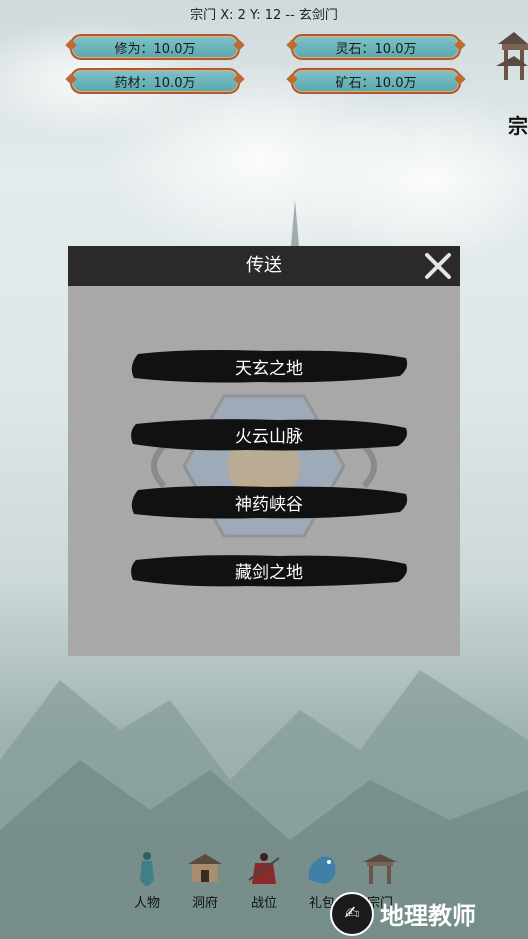 This screenshot has height=939, width=528. What do you see at coordinates (511, 54) in the screenshot?
I see `sect-pavilion-icon` at bounding box center [511, 54].